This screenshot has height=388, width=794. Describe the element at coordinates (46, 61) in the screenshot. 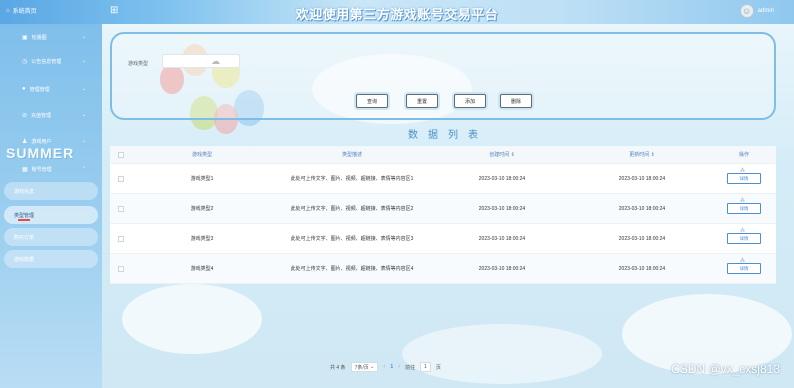

I see `sidebar-item-label: 公告信息管理` at that location.